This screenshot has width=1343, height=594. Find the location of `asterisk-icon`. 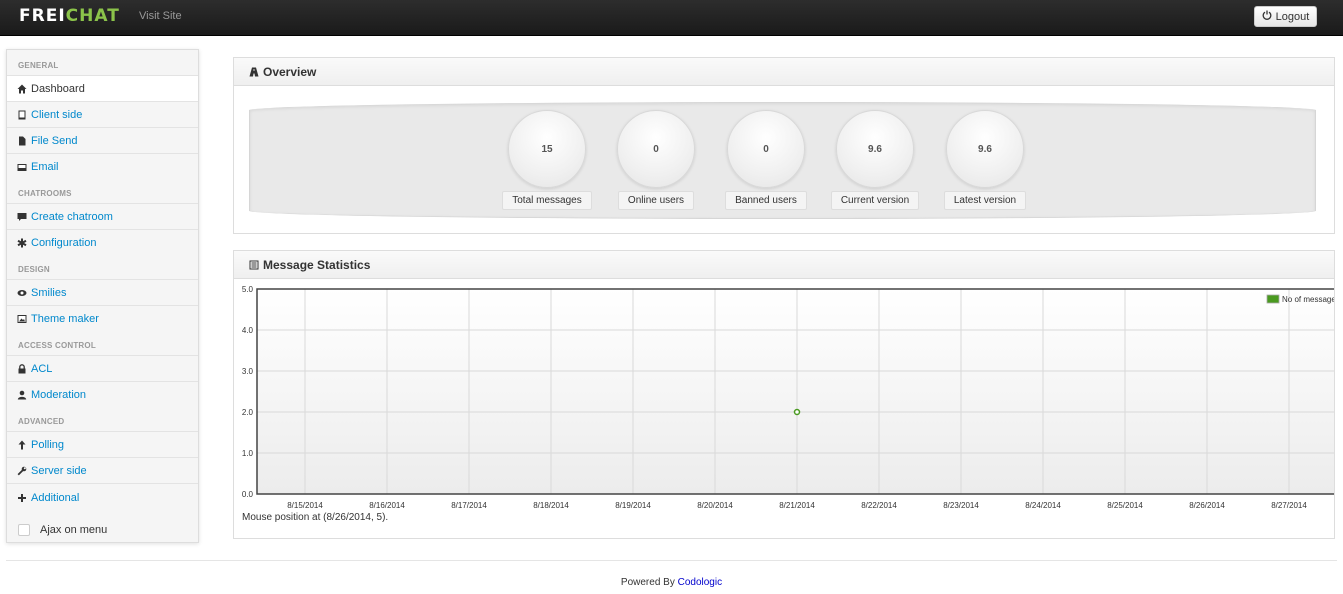

asterisk-icon is located at coordinates (22, 243).